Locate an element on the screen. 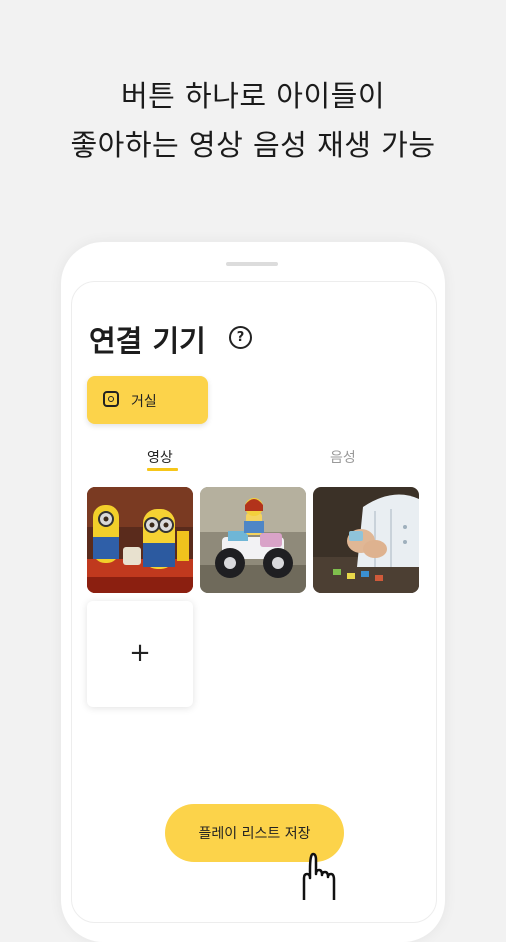 Image resolution: width=506 pixels, height=942 pixels. headline-line-2: 좋아하는 영상 음성 재생 가능 is located at coordinates (253, 145).